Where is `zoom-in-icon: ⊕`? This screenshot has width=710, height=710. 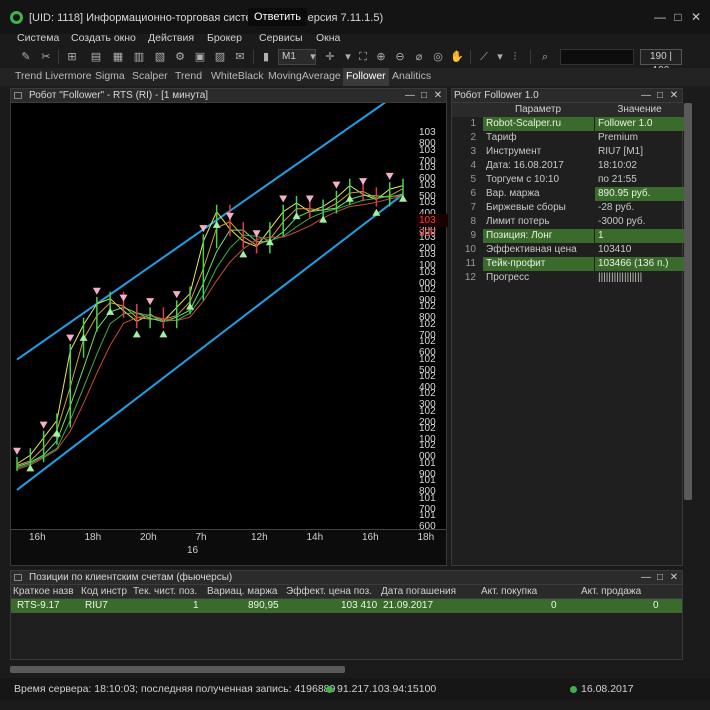
zoom-in-icon: ⊕ is located at coordinates (381, 57).